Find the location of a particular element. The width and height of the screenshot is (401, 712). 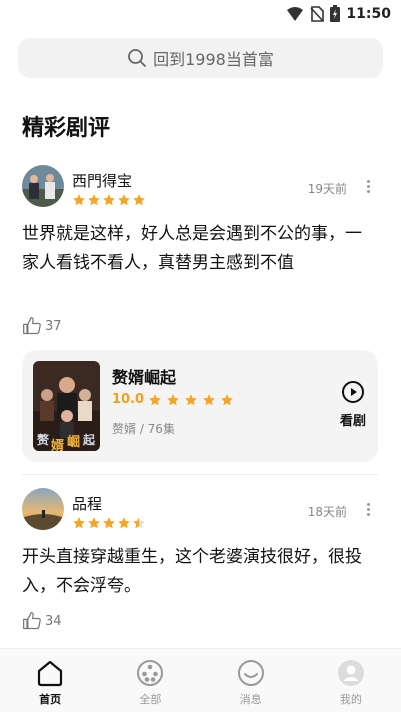

review-content: 开头直接穿越重生，这个老婆演技很好，很投入，不会浮夸。 is located at coordinates (192, 571).